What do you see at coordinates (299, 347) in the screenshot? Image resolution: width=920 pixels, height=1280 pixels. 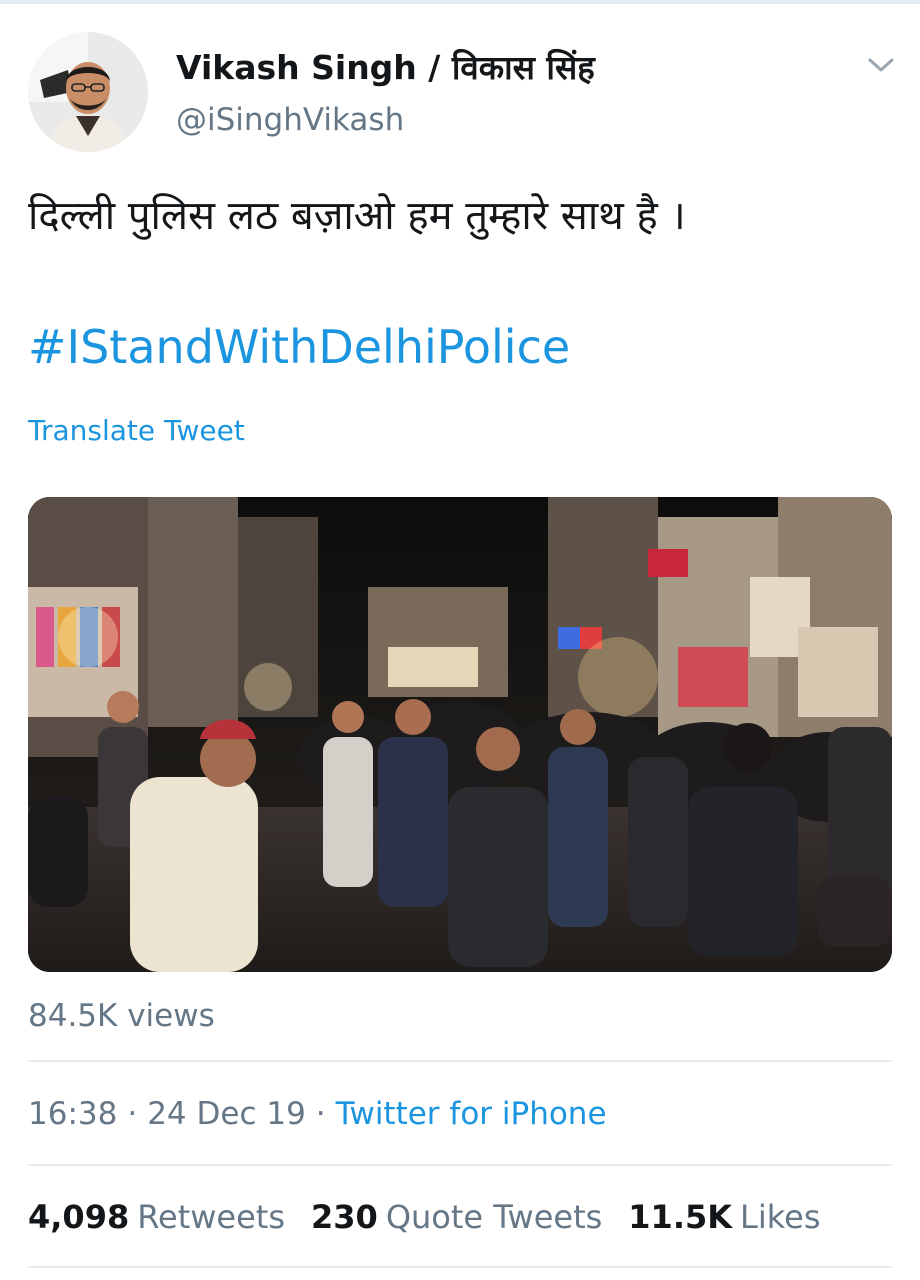 I see `hashtag-link: #IStandWithDelhiPolice` at bounding box center [299, 347].